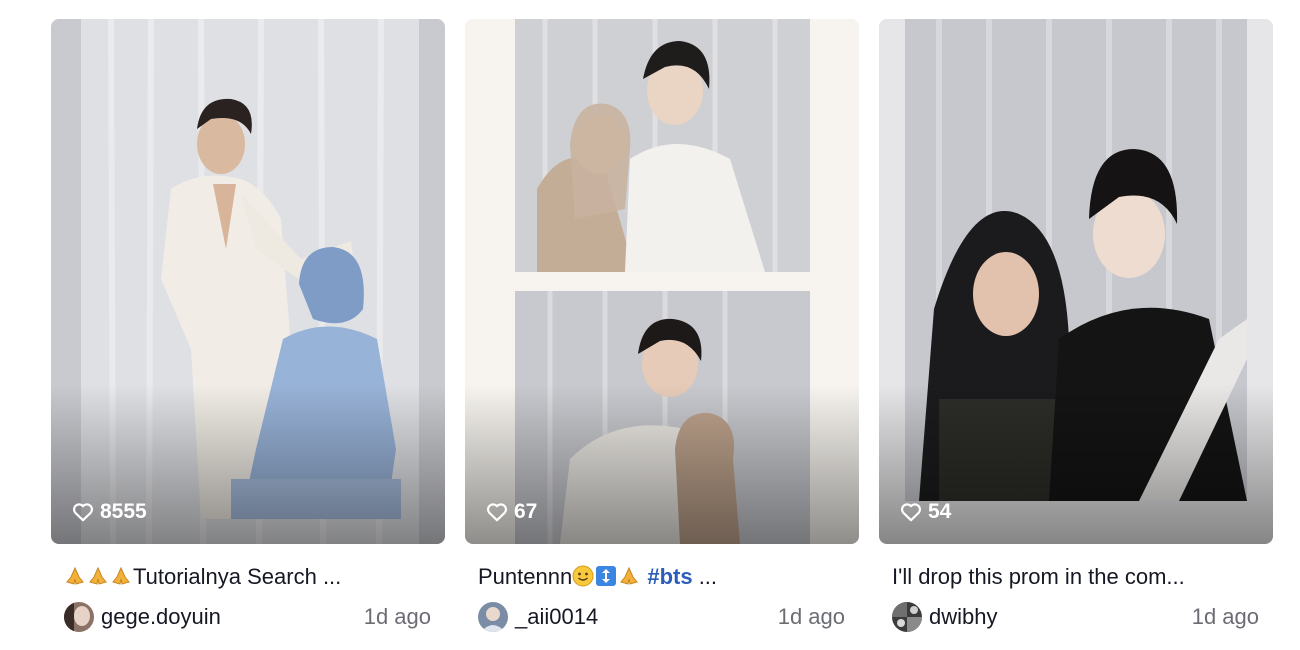 The image size is (1300, 650). Describe the element at coordinates (161, 617) in the screenshot. I see `author-username: gege.doyuin` at that location.